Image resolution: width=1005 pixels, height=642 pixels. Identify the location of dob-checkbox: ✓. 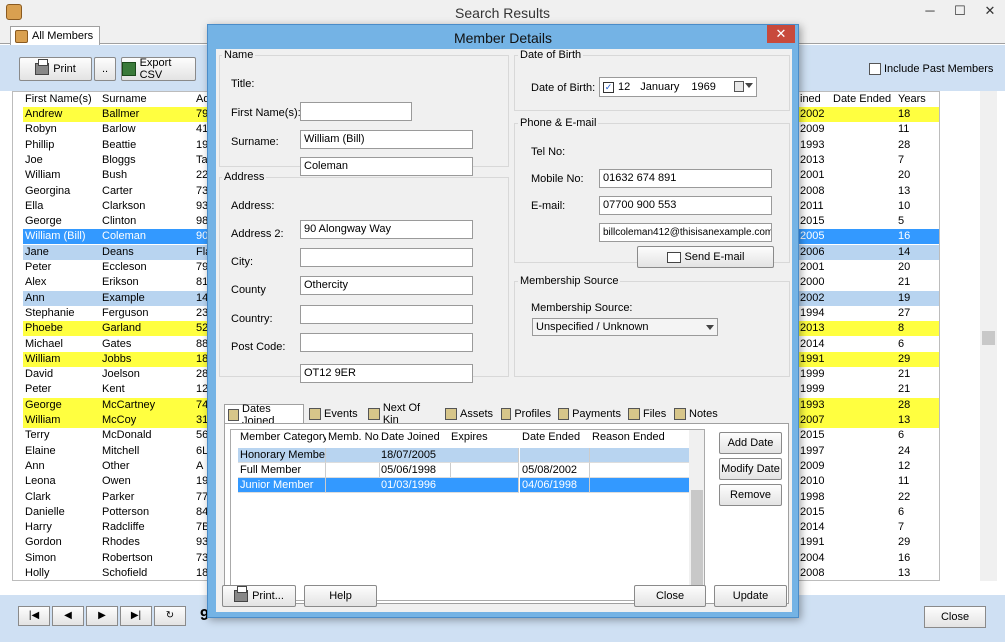
(608, 87).